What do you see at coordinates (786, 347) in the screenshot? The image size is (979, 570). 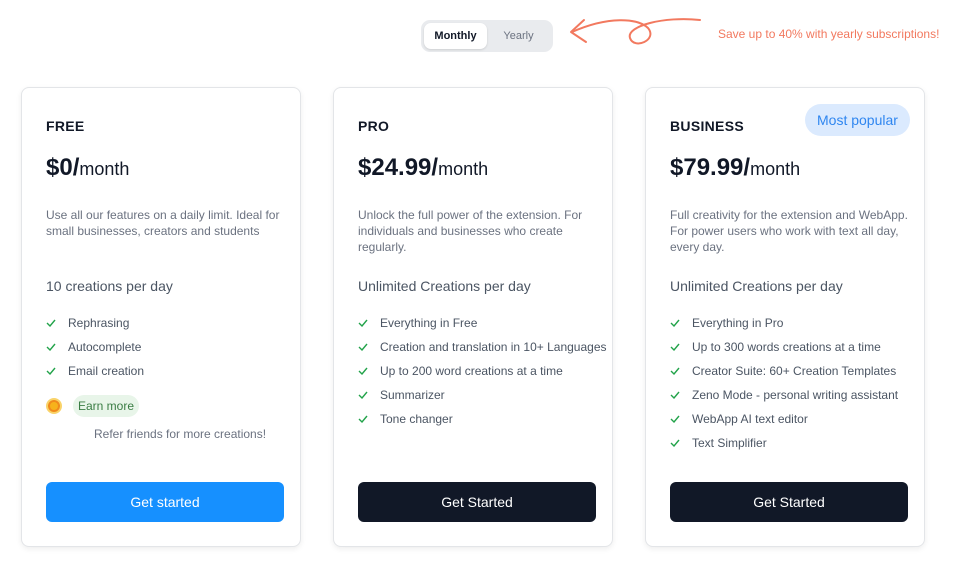 I see `feature-label: Up to 300 words creations at a time` at bounding box center [786, 347].